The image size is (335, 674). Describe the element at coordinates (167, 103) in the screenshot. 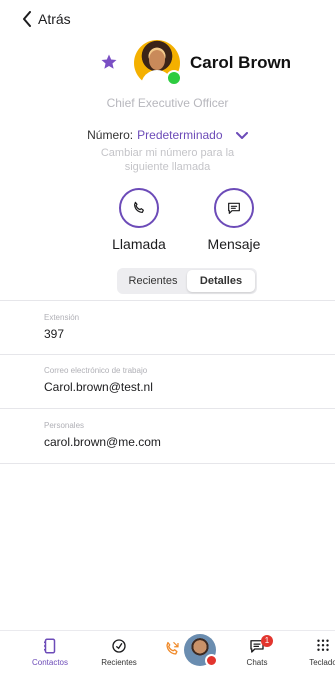

I see `job-title: Chief Executive Officer` at that location.